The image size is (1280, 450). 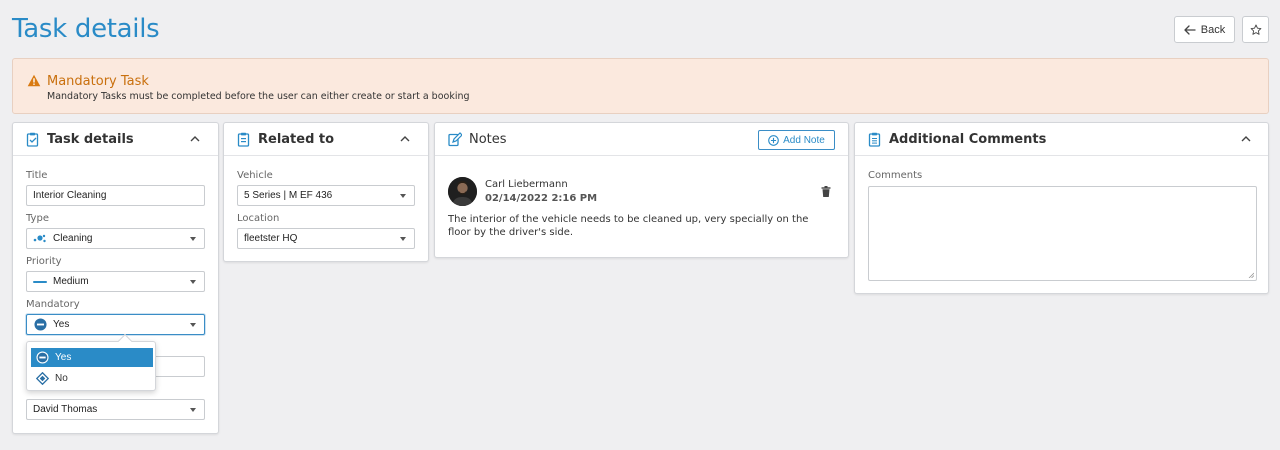 I want to click on mandatory-option-no: No, so click(x=92, y=378).